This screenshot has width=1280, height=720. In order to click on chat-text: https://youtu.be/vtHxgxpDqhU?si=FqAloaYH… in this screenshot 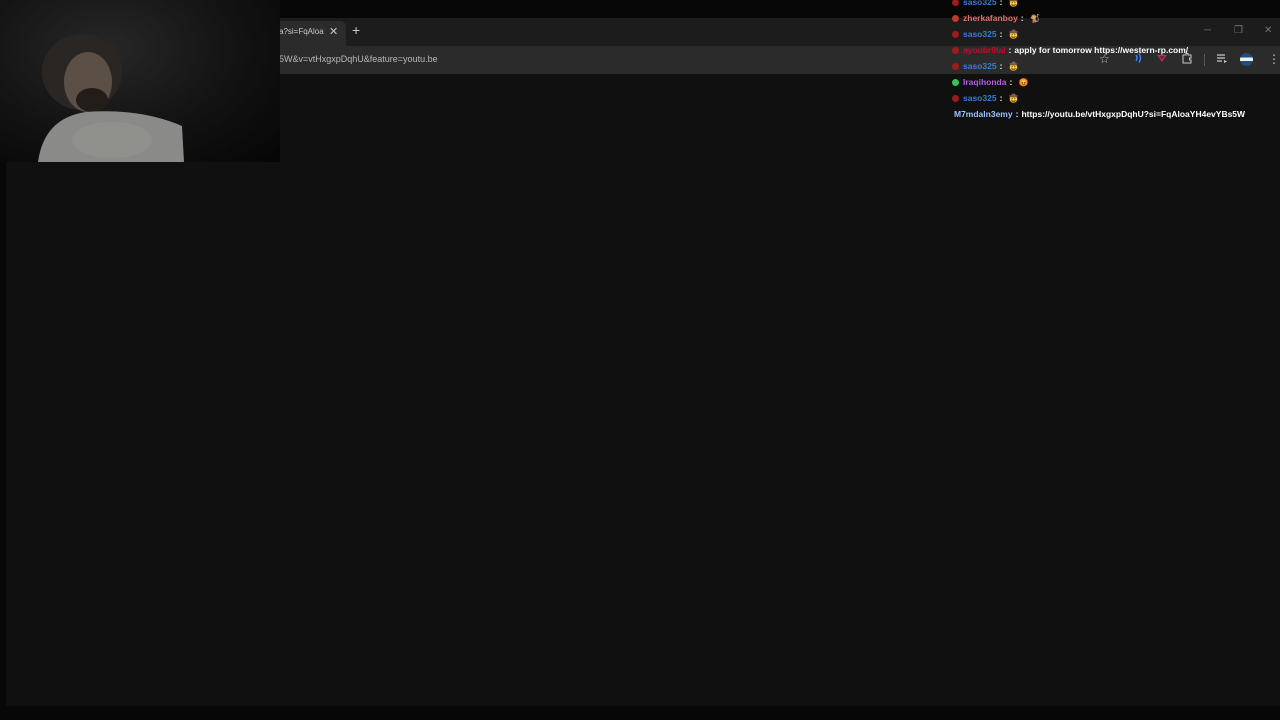, I will do `click(1133, 114)`.